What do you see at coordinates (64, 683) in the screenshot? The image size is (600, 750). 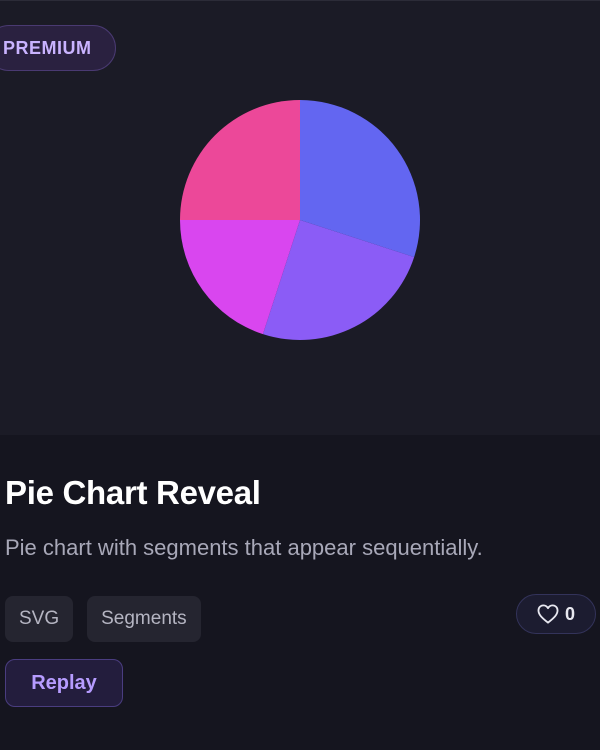 I see `replay-button: Replay` at bounding box center [64, 683].